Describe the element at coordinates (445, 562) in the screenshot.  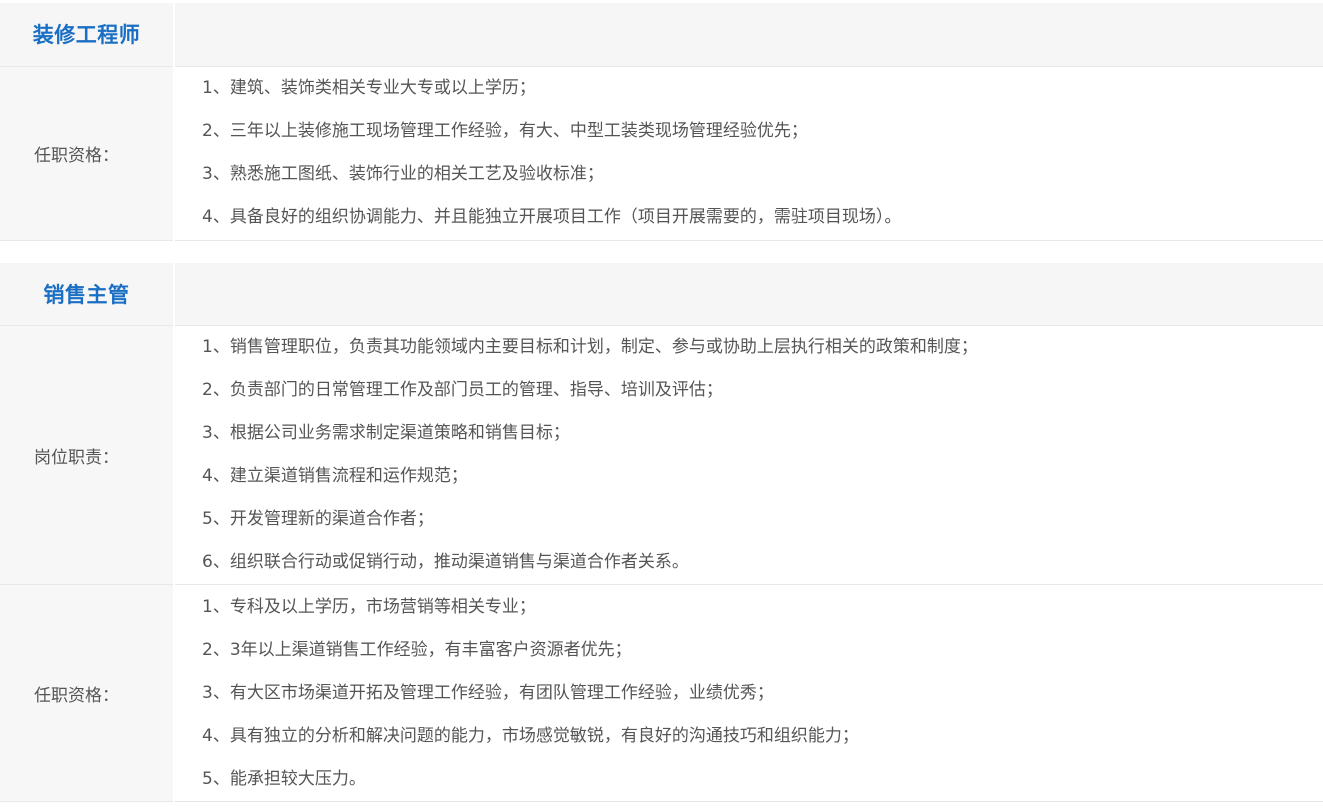
I see `list-item: 6、组织联合行动或促销行动，推动渠道销售与渠道合作者关系。` at that location.